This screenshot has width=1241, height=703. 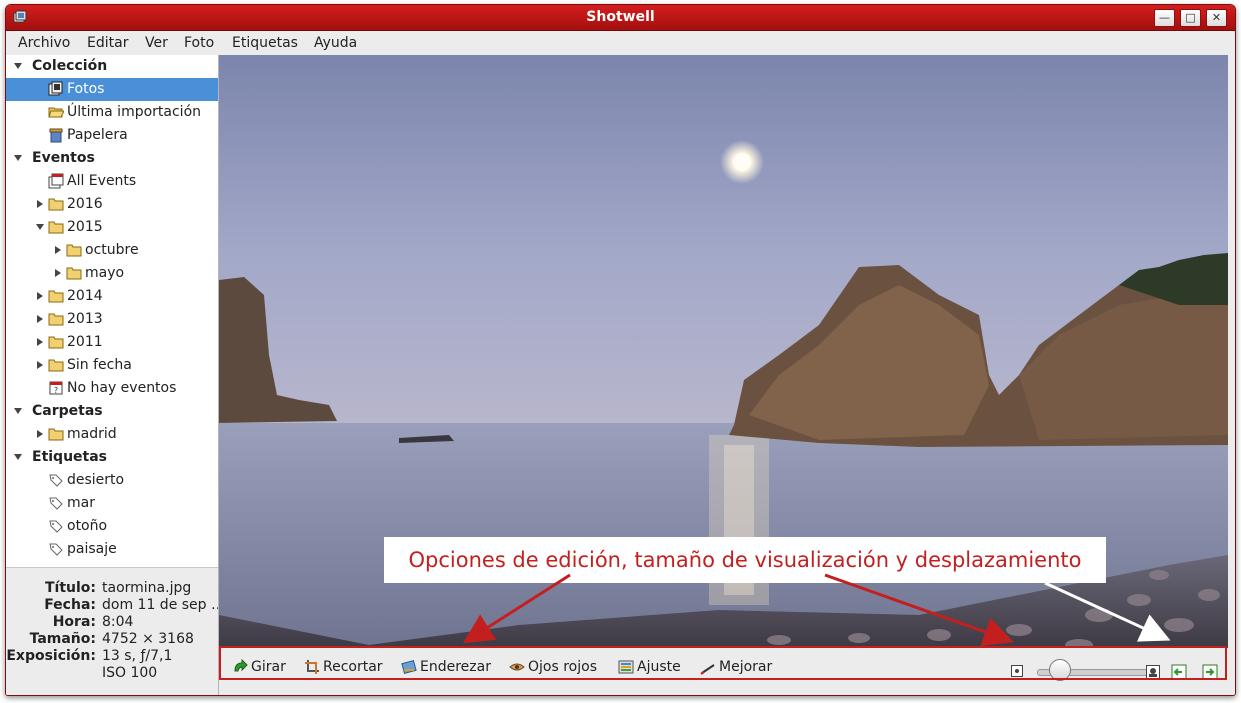 I want to click on sidebar-item-label: Papelera, so click(x=97, y=135).